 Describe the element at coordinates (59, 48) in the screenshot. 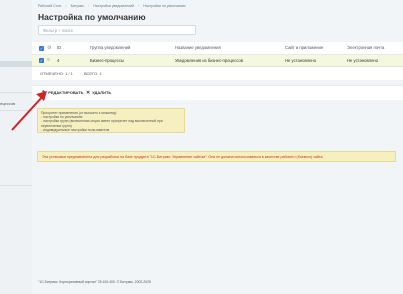

I see `column-id: ID` at that location.